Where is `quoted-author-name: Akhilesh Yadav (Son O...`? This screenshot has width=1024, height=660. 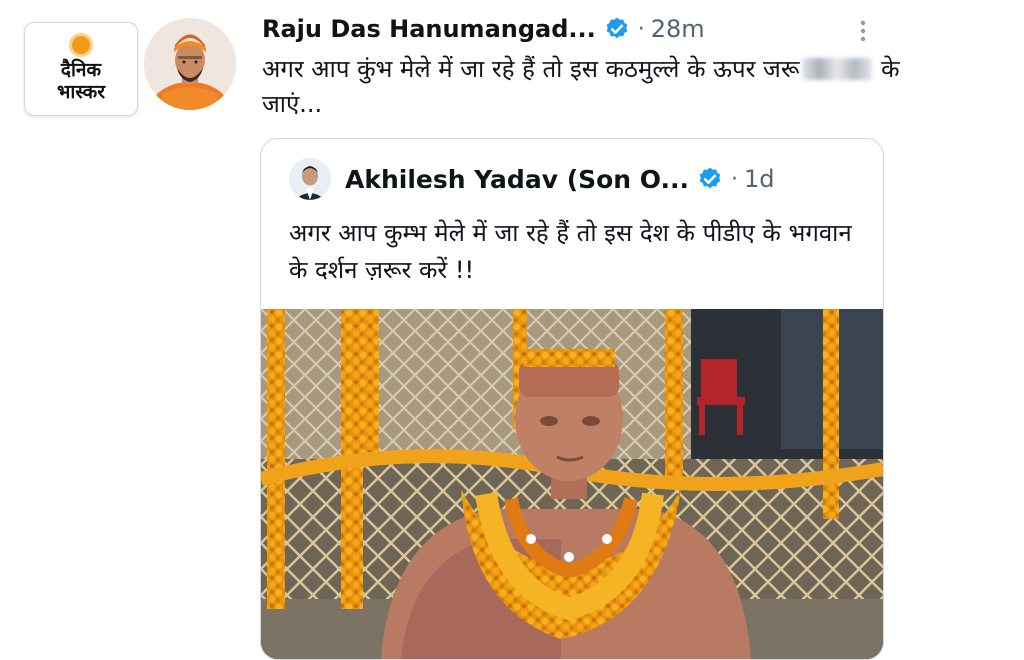 quoted-author-name: Akhilesh Yadav (Son O... is located at coordinates (517, 179).